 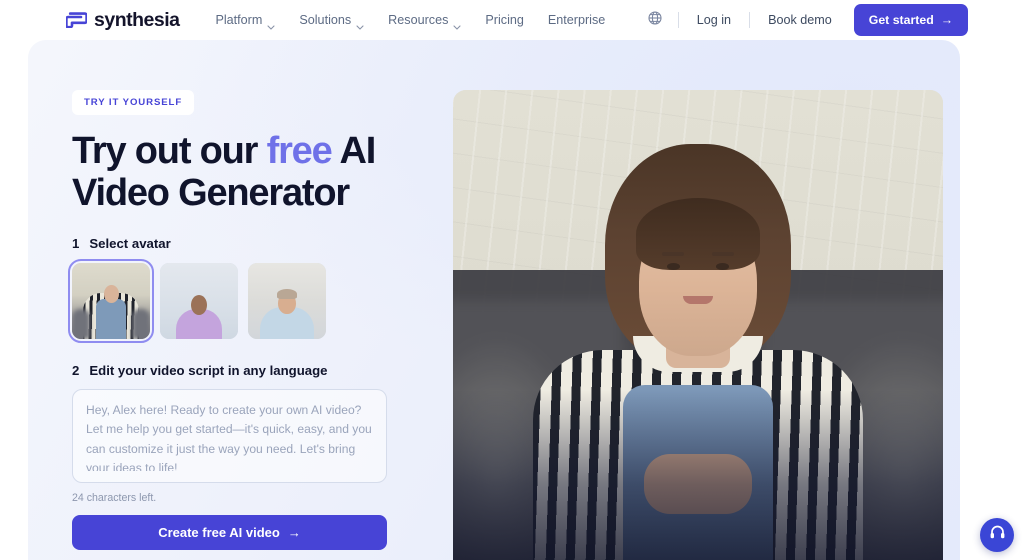 I want to click on nav-right-group: Log in Book demo Get started →, so click(x=803, y=20).